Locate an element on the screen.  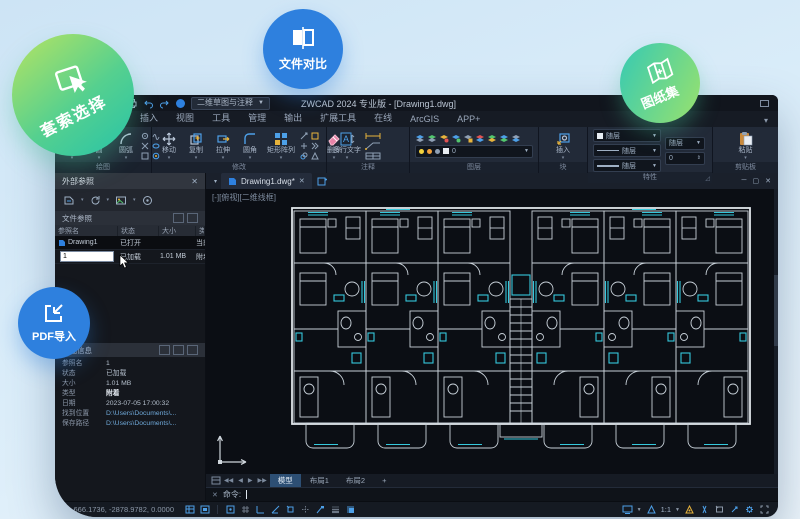
table-row: Drawing1 已打开 当前 is located at coordinates (130, 243).